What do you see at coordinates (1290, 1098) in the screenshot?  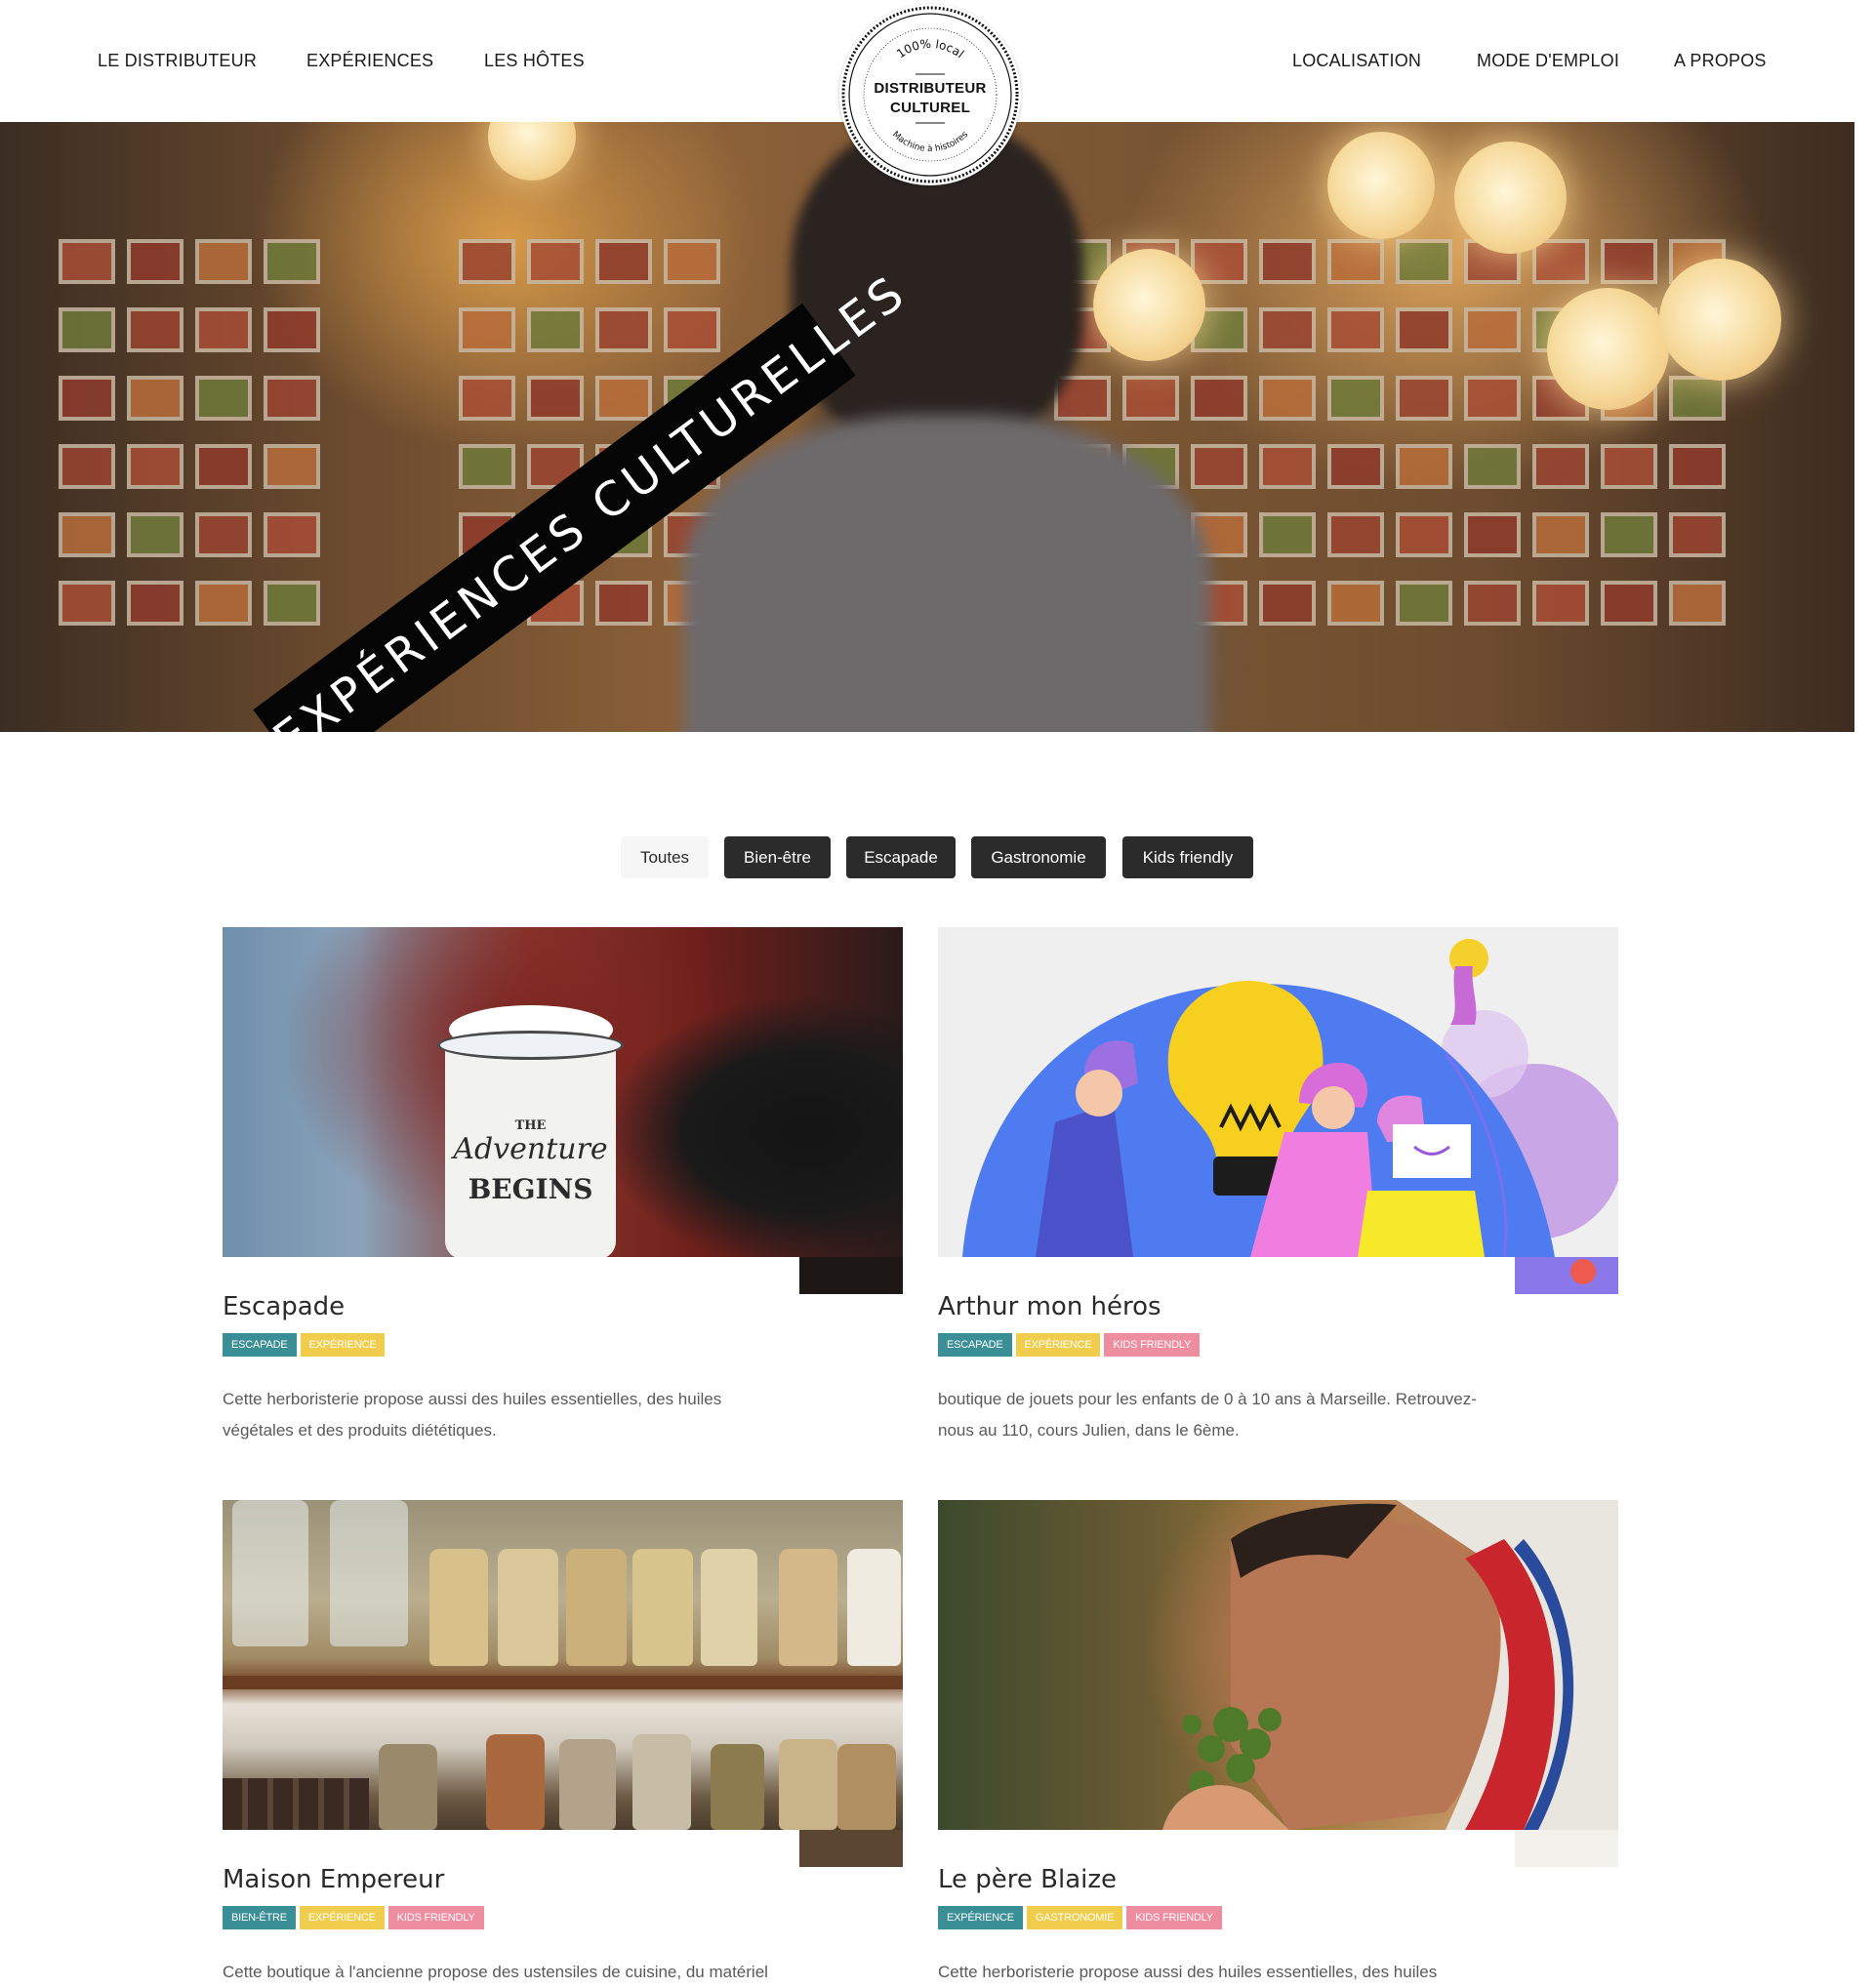 I see `illustration-lightbulb` at bounding box center [1290, 1098].